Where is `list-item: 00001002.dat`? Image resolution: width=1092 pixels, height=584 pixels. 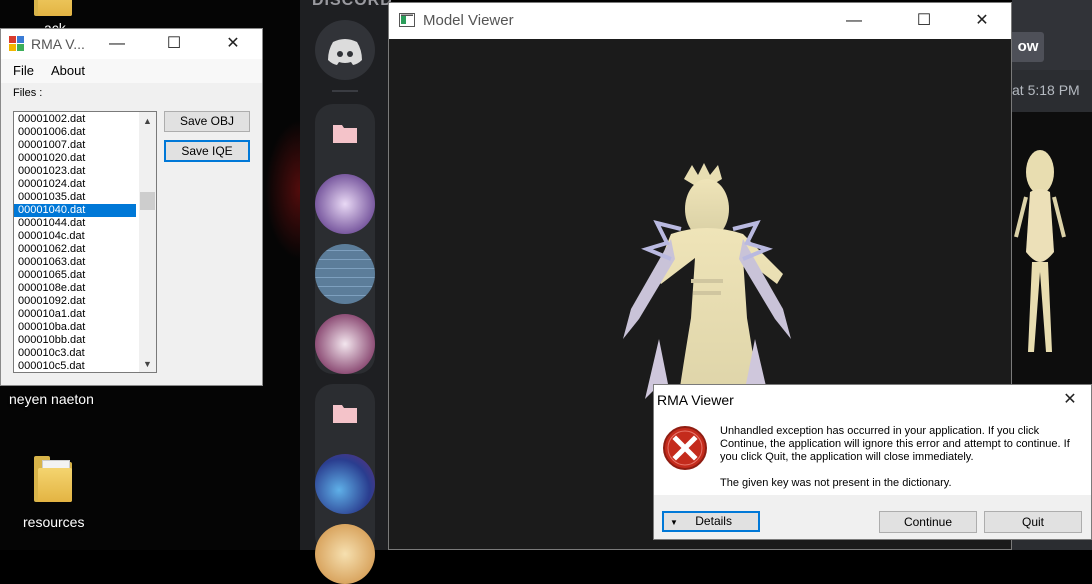 list-item: 00001002.dat is located at coordinates (85, 119).